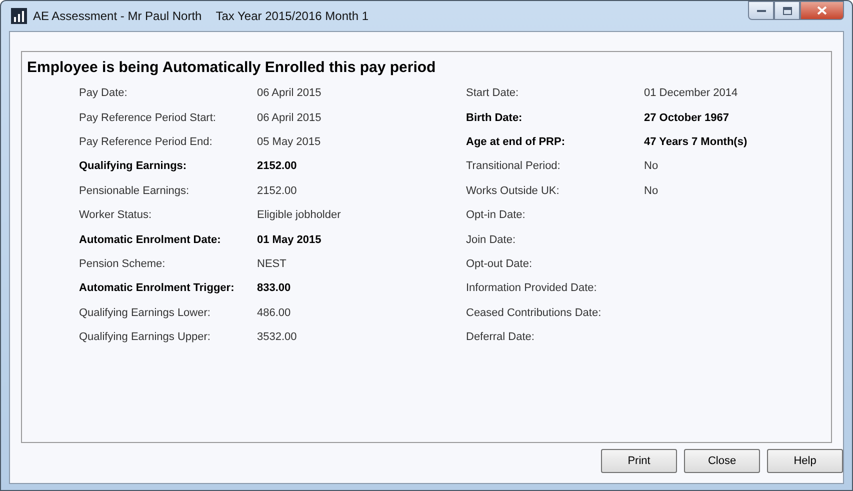 This screenshot has height=491, width=853. I want to click on field-value: 486.00, so click(274, 312).